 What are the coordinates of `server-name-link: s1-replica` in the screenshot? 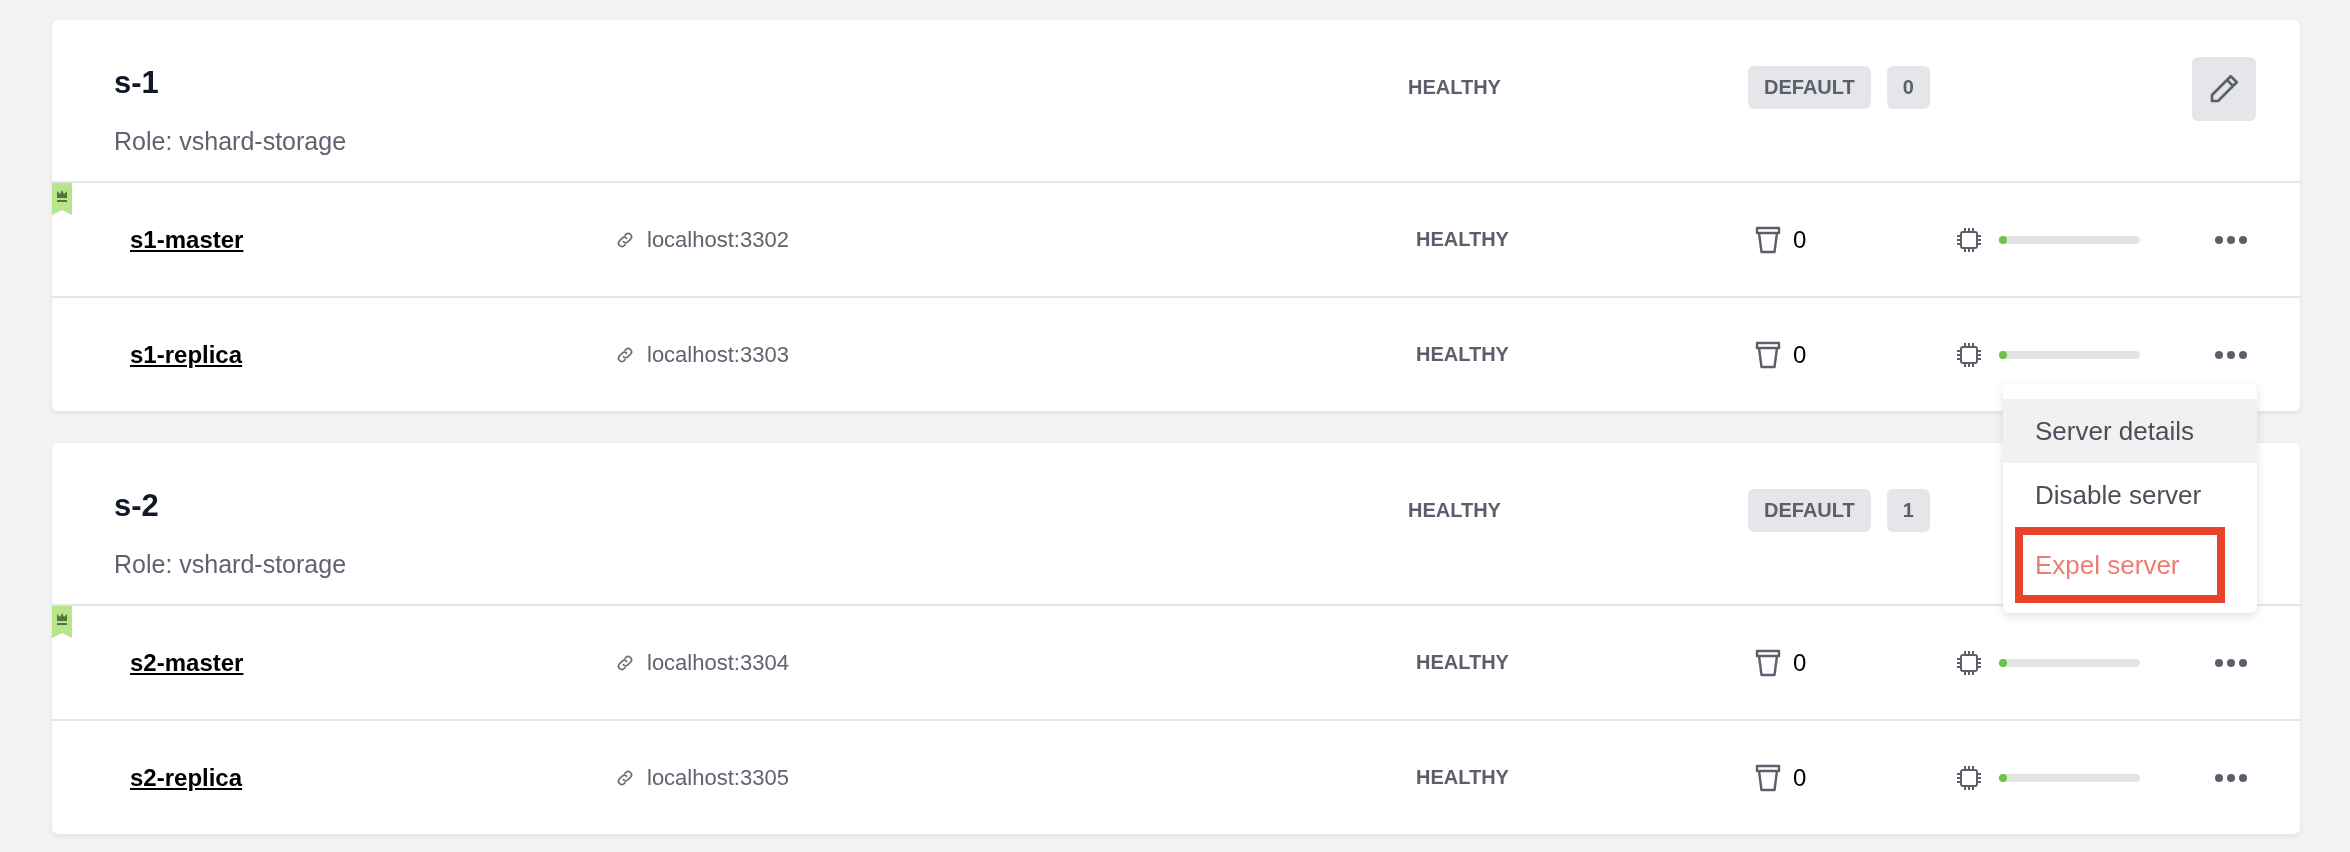 It's located at (186, 354).